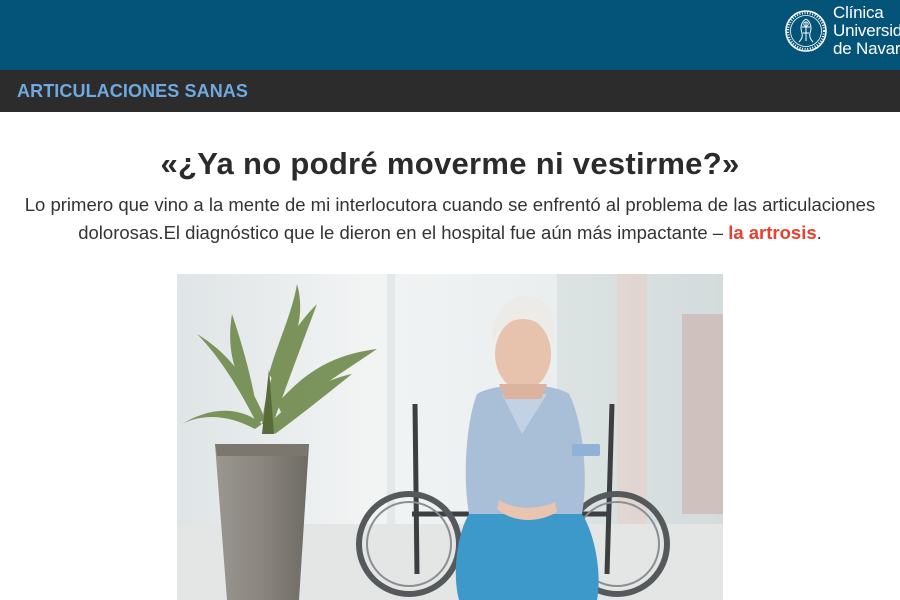  Describe the element at coordinates (132, 91) in the screenshot. I see `section-title: ARTICULACIONES SANAS` at that location.